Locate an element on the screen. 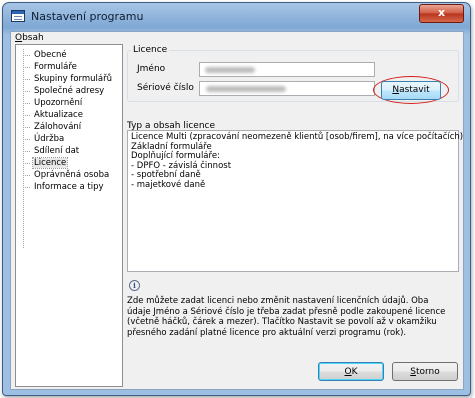  info-icon: i is located at coordinates (134, 285).